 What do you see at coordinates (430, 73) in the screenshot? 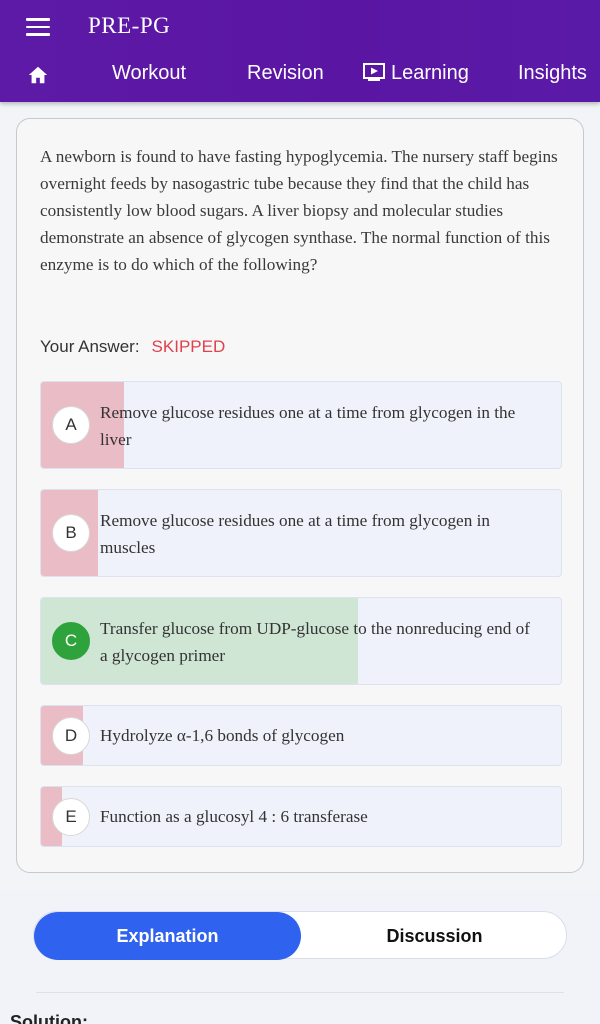
I see `nav-learning-label: Learning` at bounding box center [430, 73].